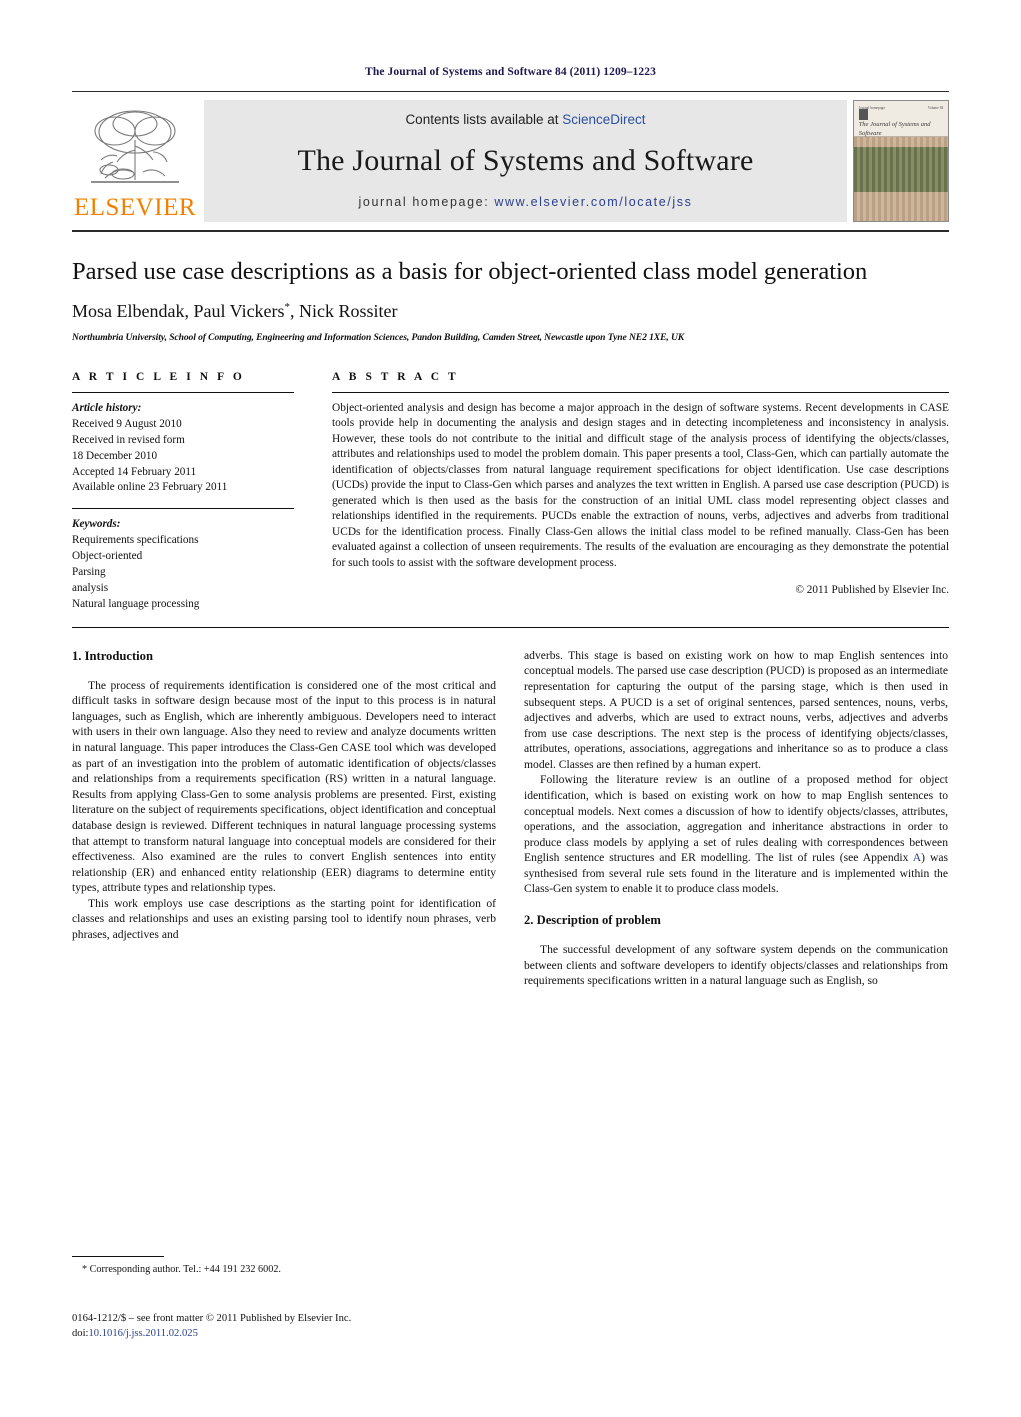  I want to click on keywords-label: Keywords:, so click(96, 524).